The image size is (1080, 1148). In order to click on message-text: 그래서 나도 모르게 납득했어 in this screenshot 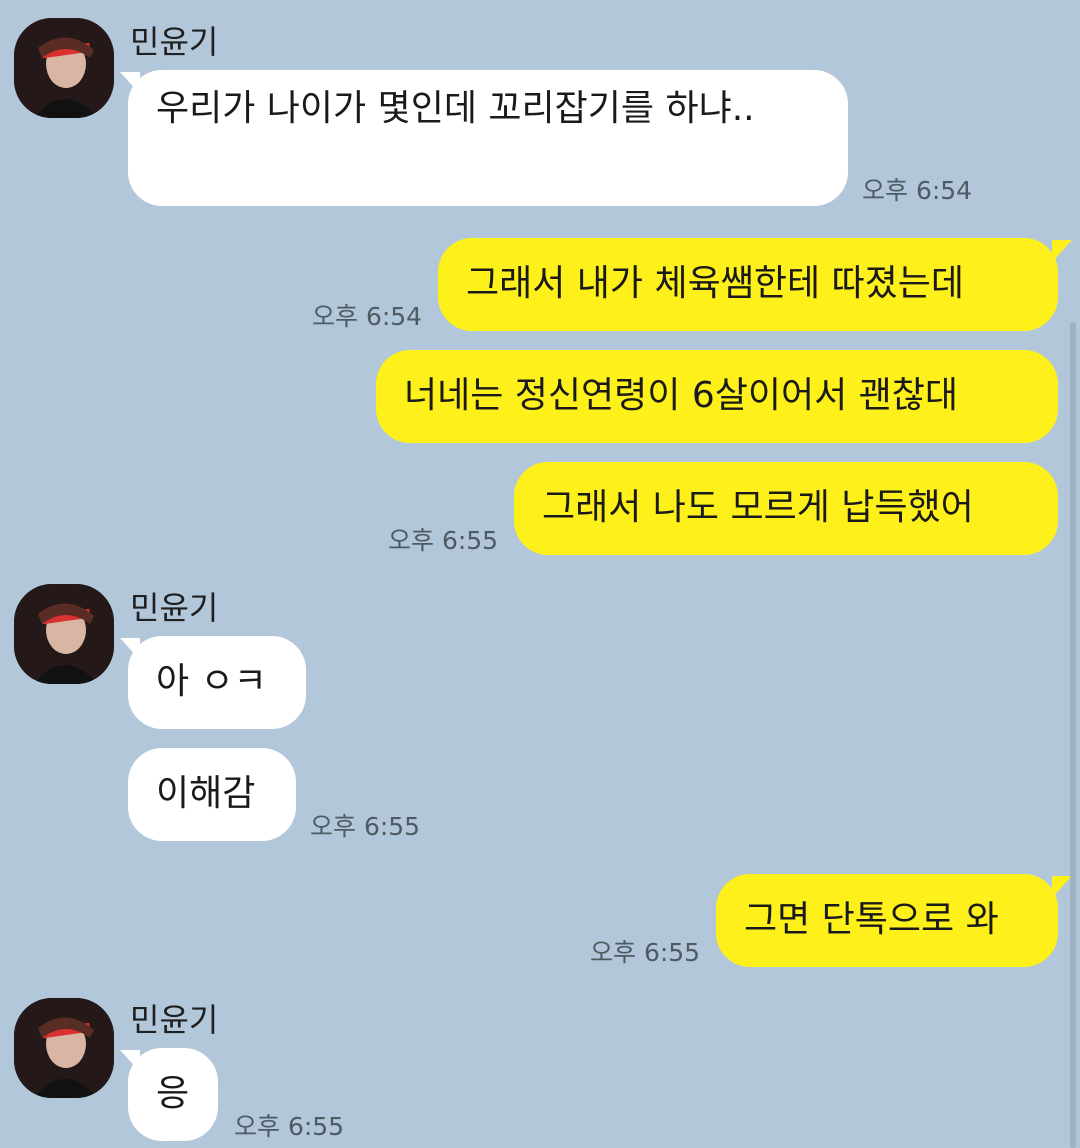, I will do `click(758, 507)`.